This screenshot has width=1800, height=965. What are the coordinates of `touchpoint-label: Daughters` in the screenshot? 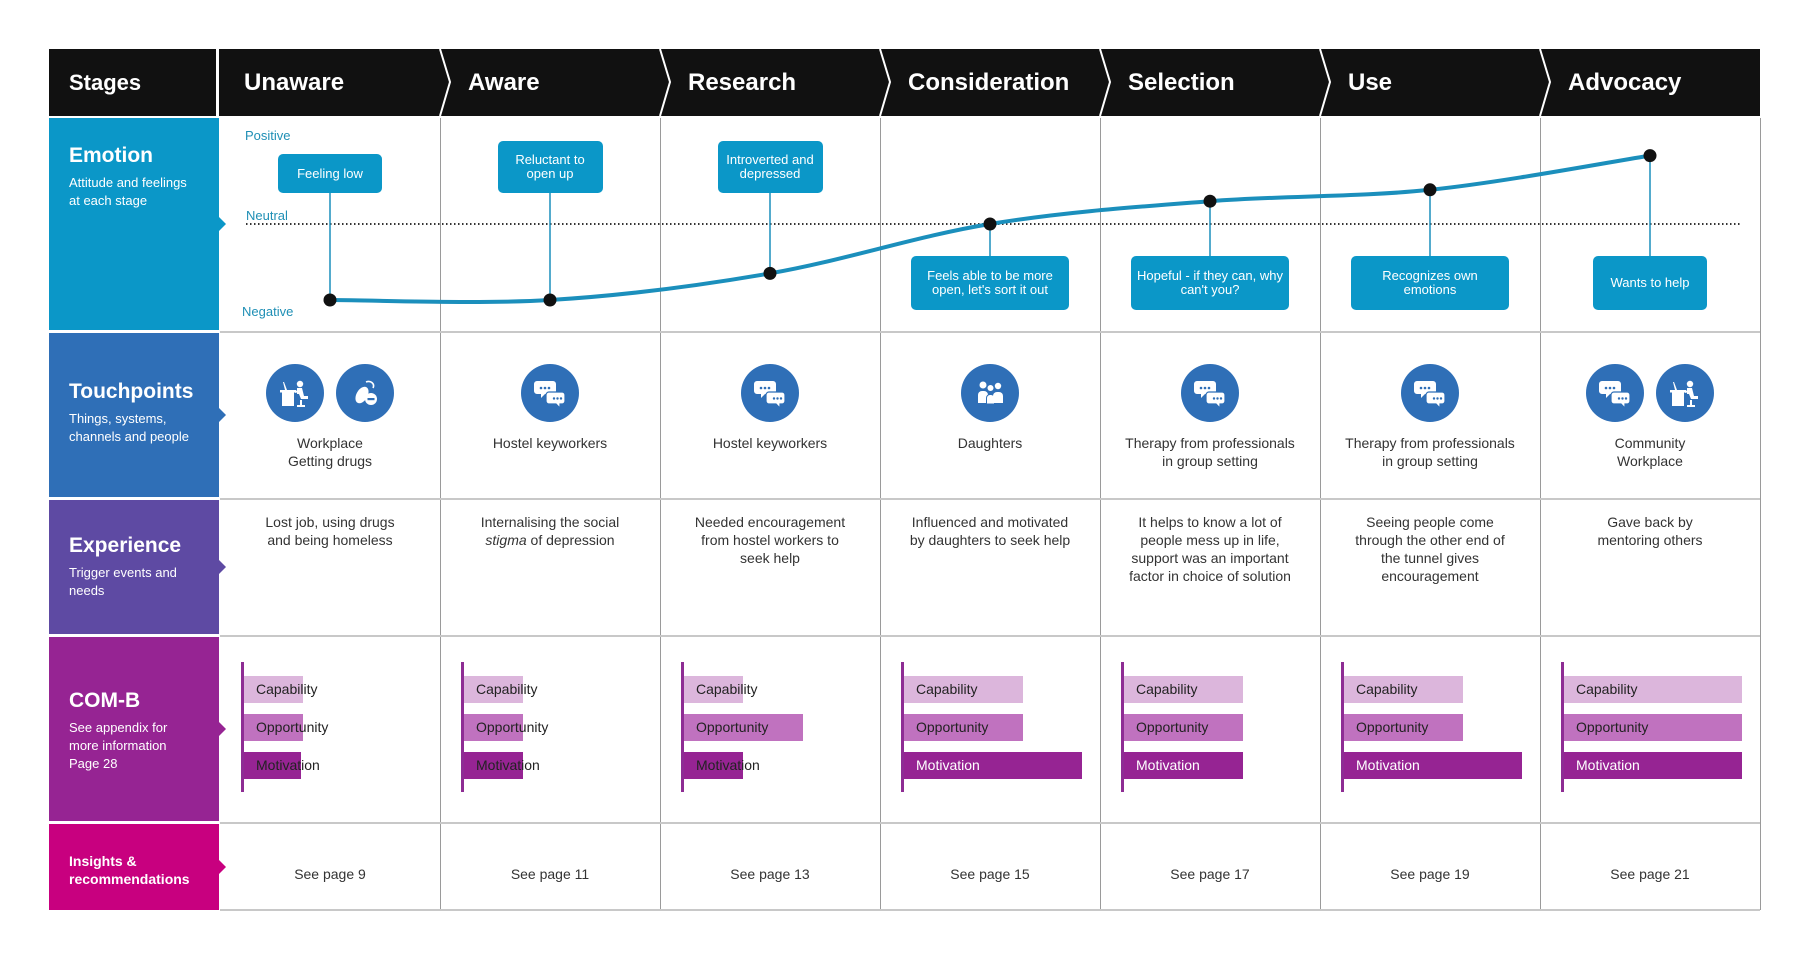 It's located at (990, 443).